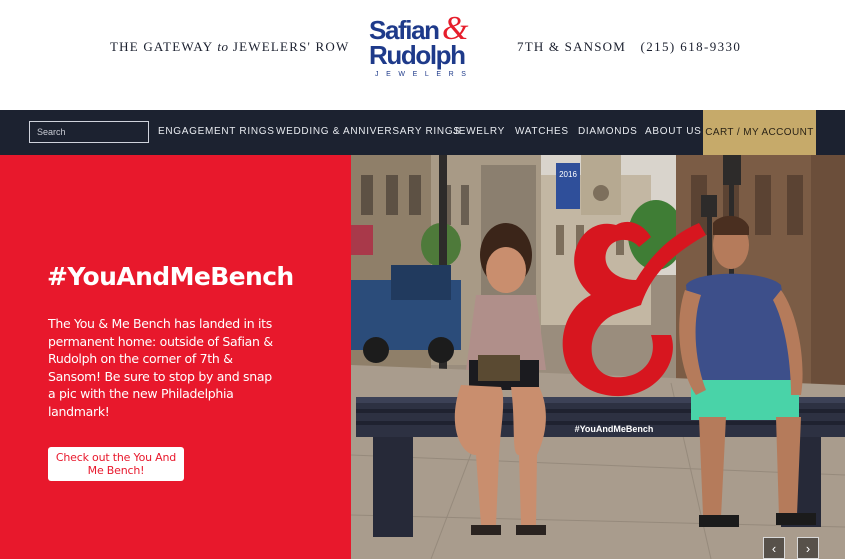 Image resolution: width=845 pixels, height=559 pixels. I want to click on search-input, so click(89, 132).